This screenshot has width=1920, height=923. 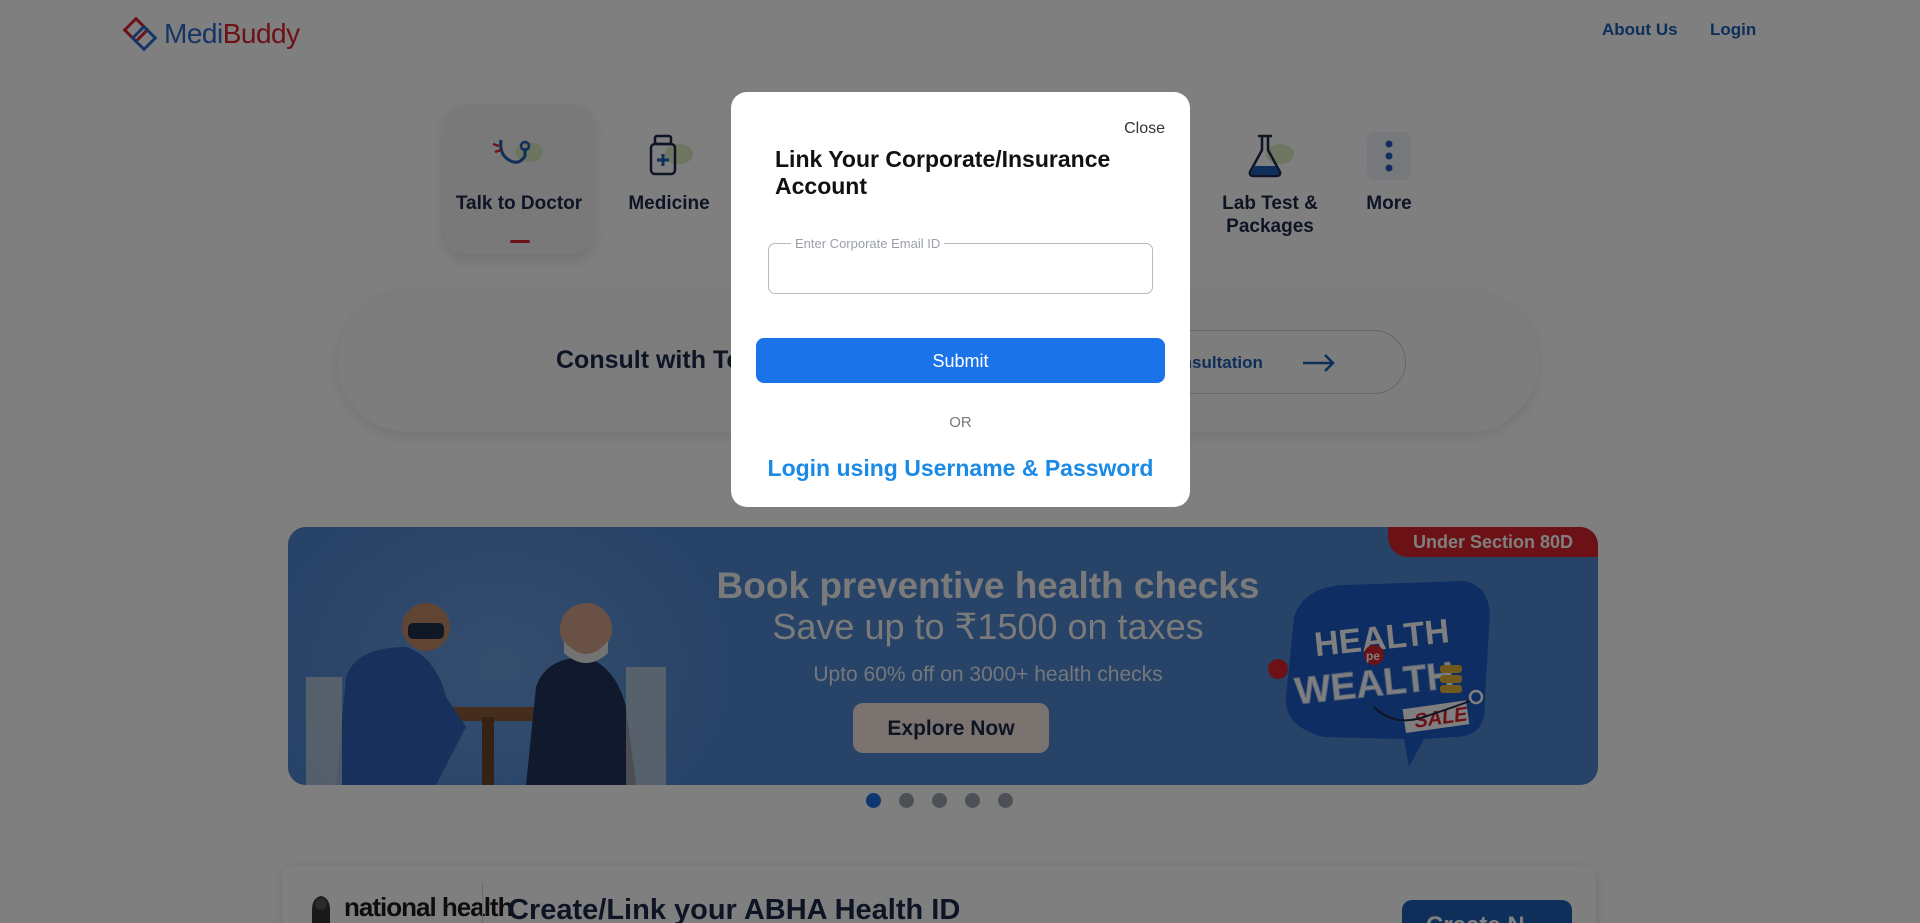 I want to click on corporate-email-input, so click(x=958, y=269).